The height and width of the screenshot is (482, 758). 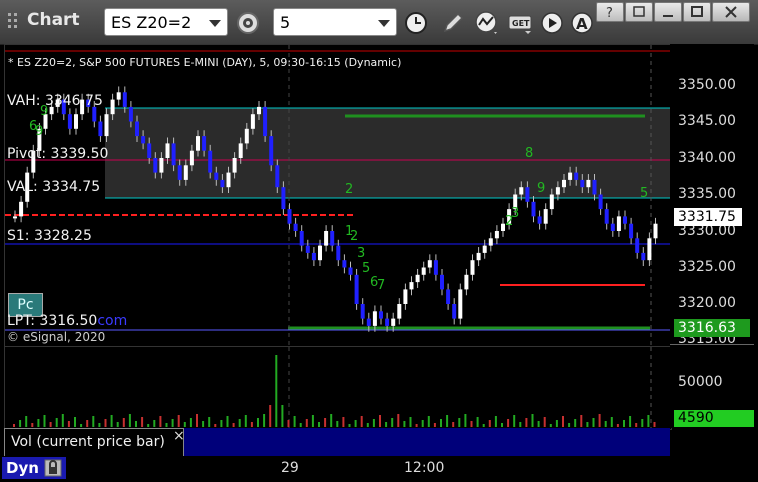 What do you see at coordinates (34, 468) in the screenshot?
I see `dyn-button: Dyn` at bounding box center [34, 468].